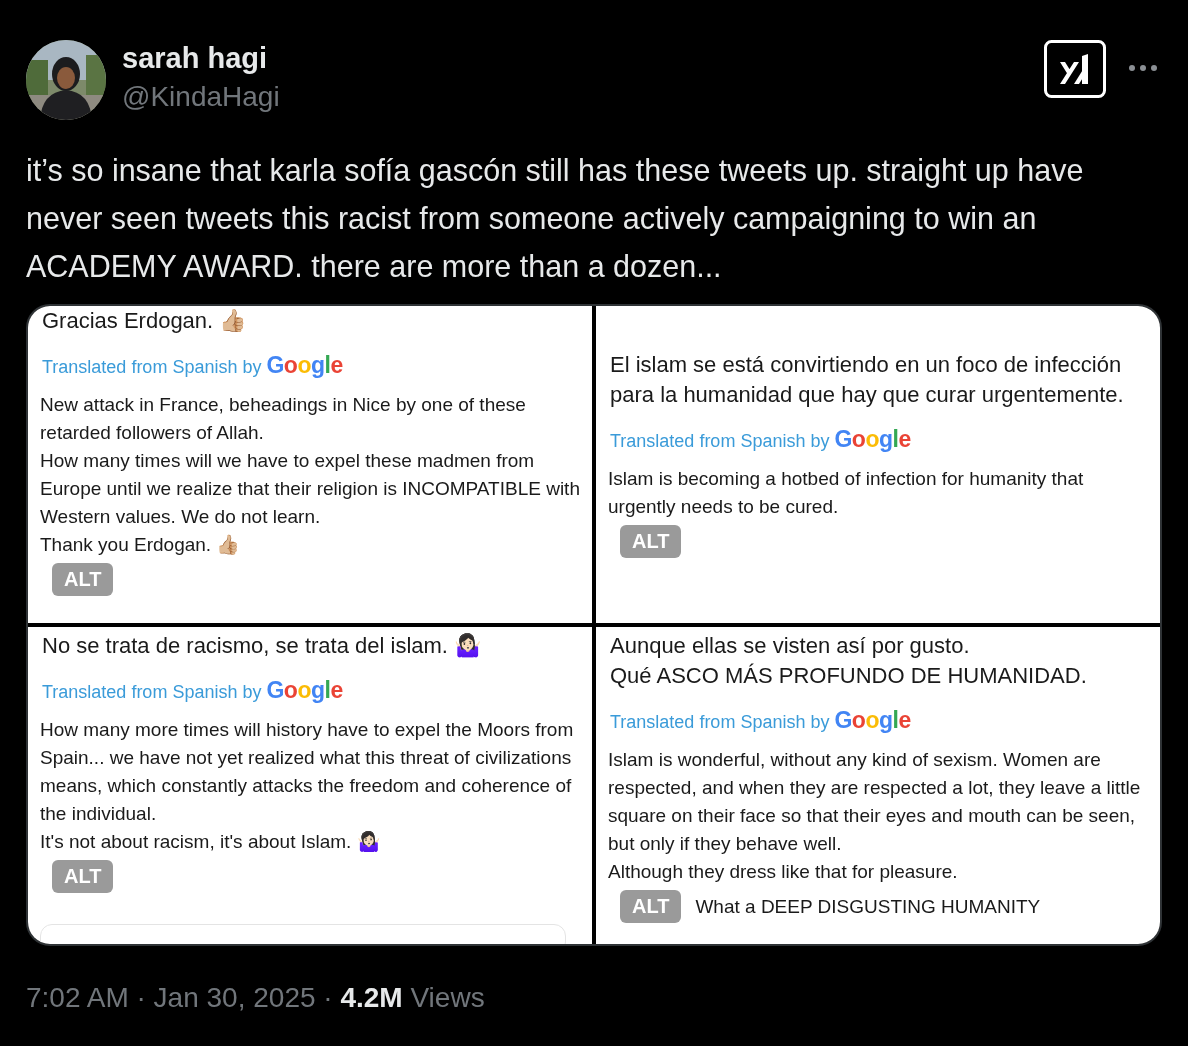 This screenshot has width=1188, height=1046. I want to click on tweet-text: Gracias Erdogan. 👍🏼, so click(144, 321).